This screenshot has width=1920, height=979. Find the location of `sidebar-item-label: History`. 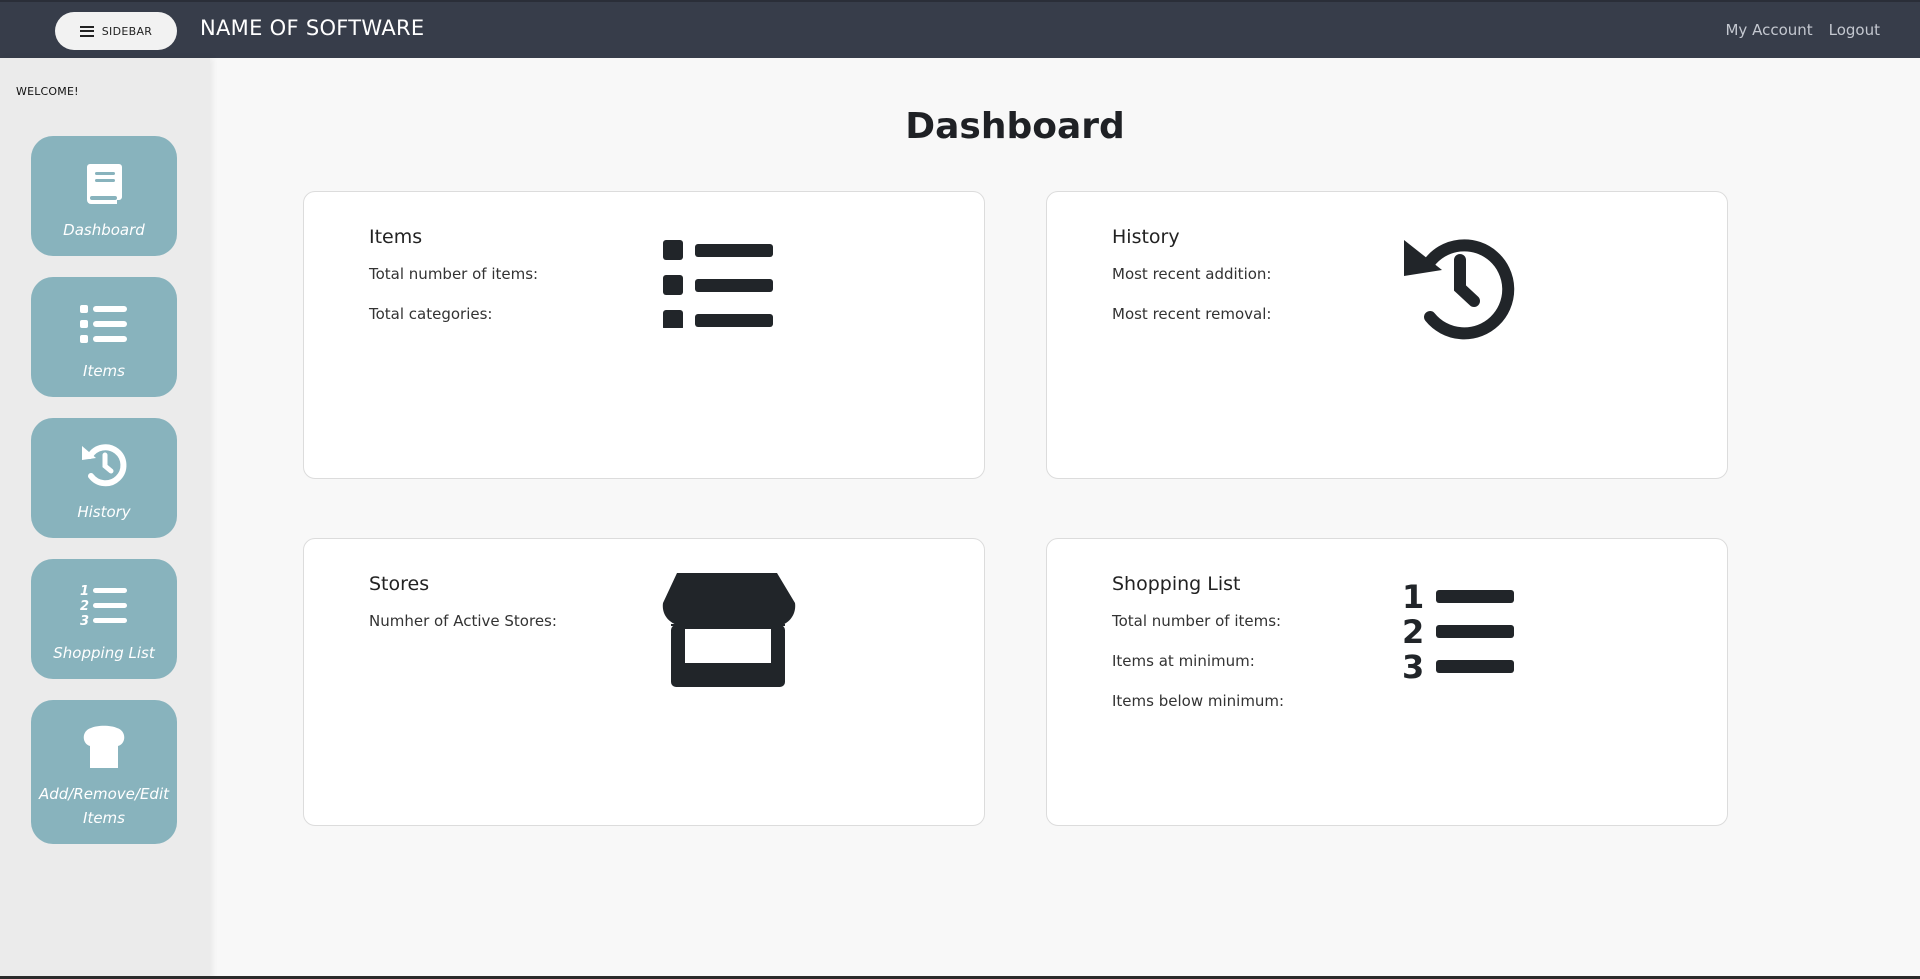

sidebar-item-label: History is located at coordinates (104, 512).